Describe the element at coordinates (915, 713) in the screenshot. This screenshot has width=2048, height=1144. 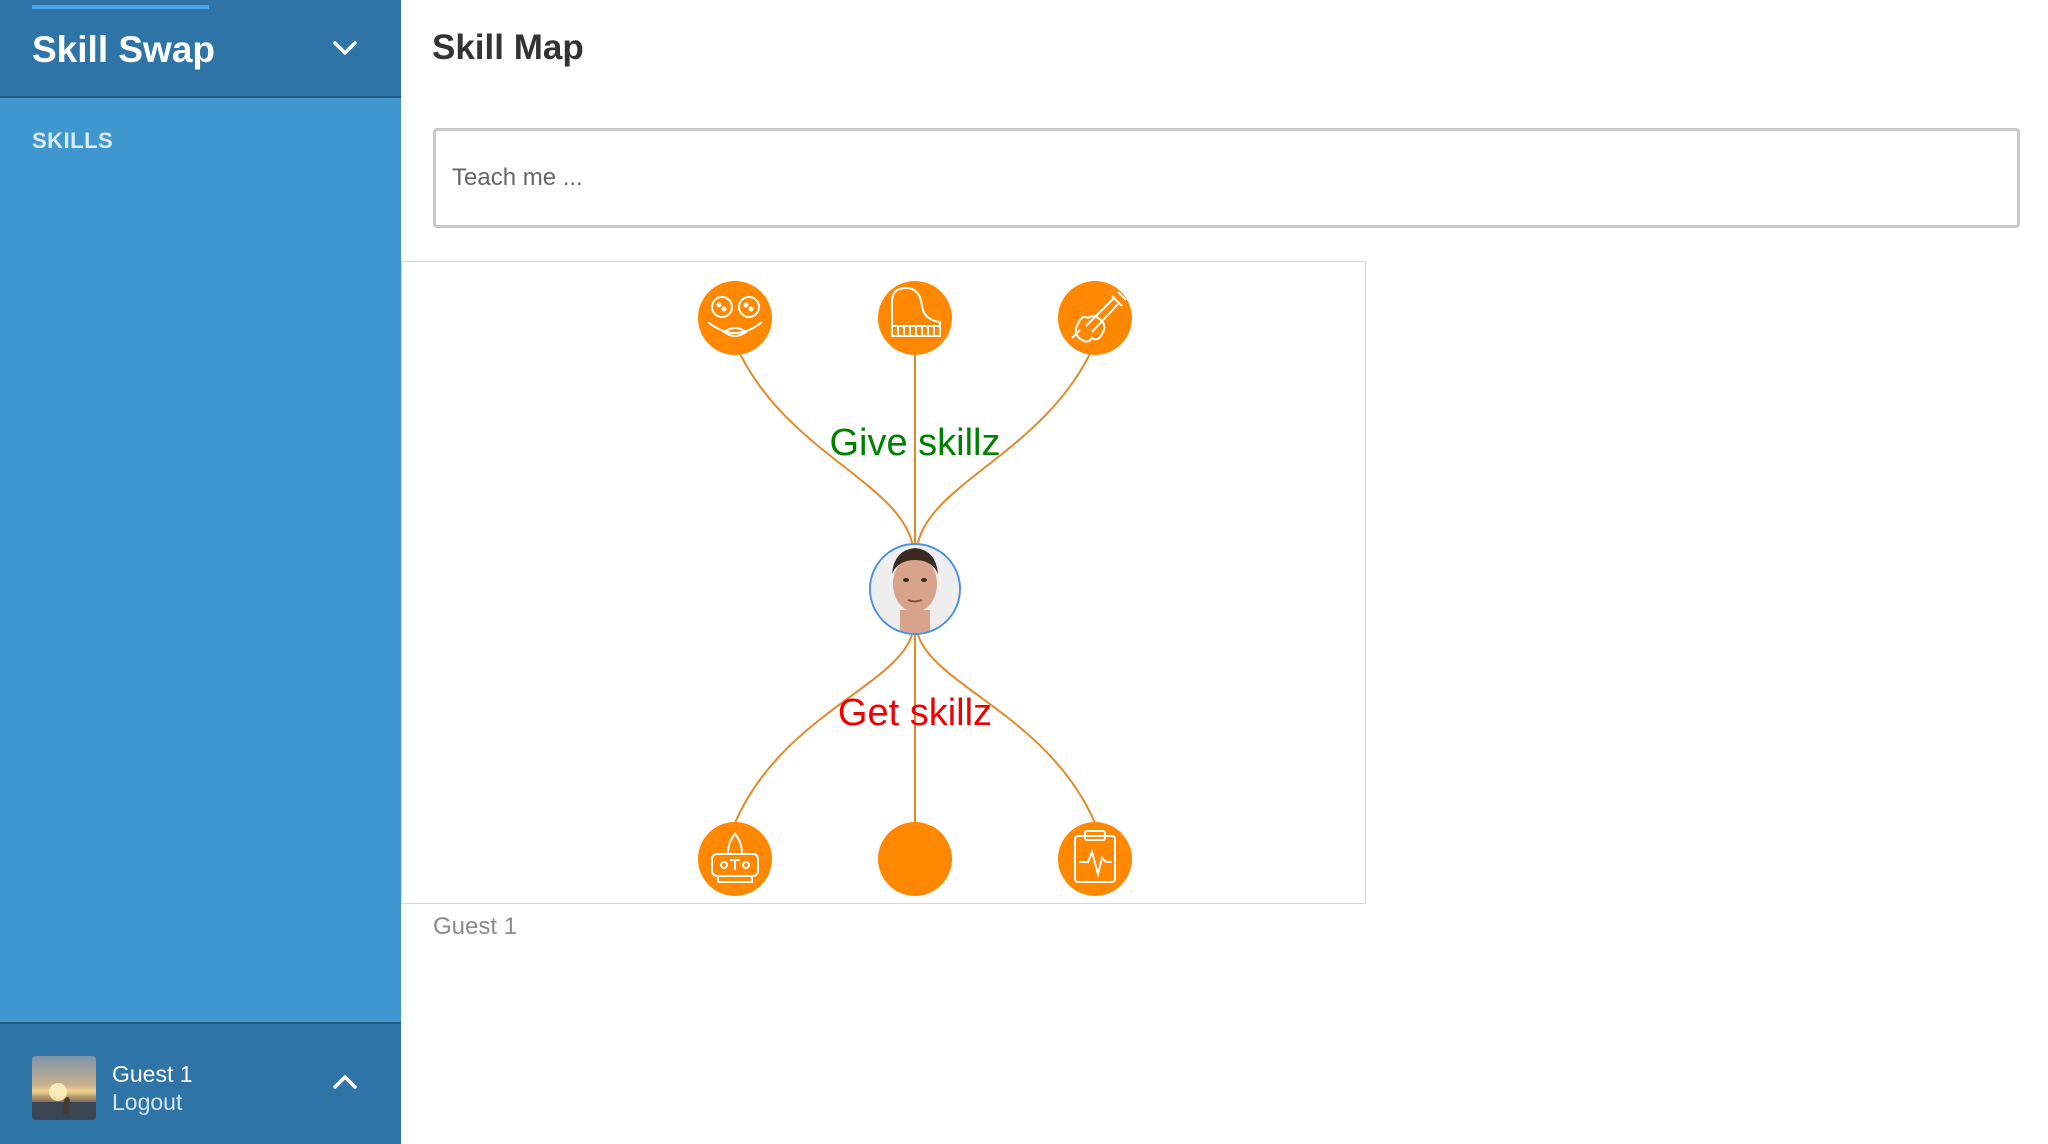
I see `get-skillz-label: Get skillz` at that location.